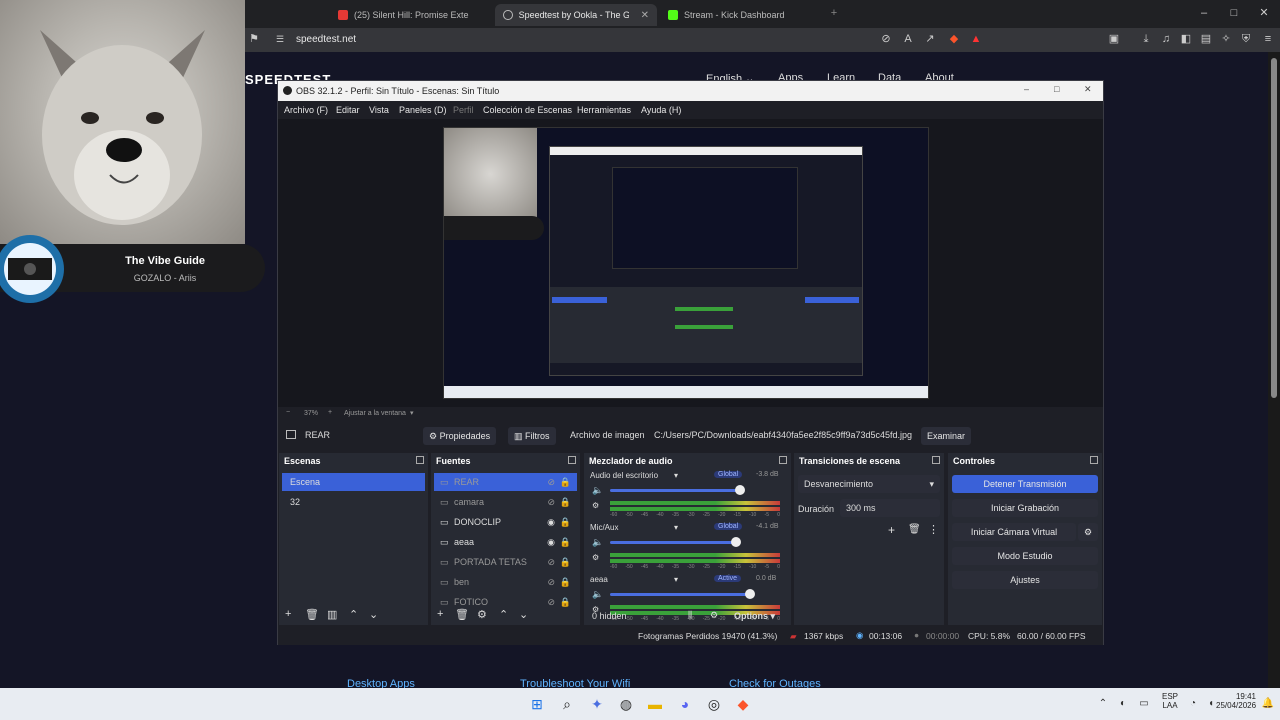 Image resolution: width=1280 pixels, height=720 pixels. I want to click on add-scene-button: +, so click(288, 614).